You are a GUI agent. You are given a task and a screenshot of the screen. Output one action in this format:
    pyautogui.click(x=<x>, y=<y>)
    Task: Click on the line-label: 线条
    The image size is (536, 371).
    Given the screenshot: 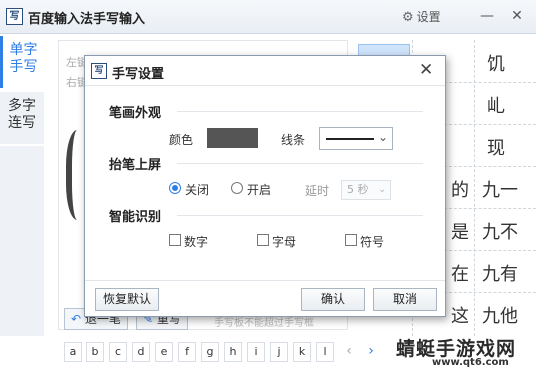 What is the action you would take?
    pyautogui.click(x=293, y=140)
    